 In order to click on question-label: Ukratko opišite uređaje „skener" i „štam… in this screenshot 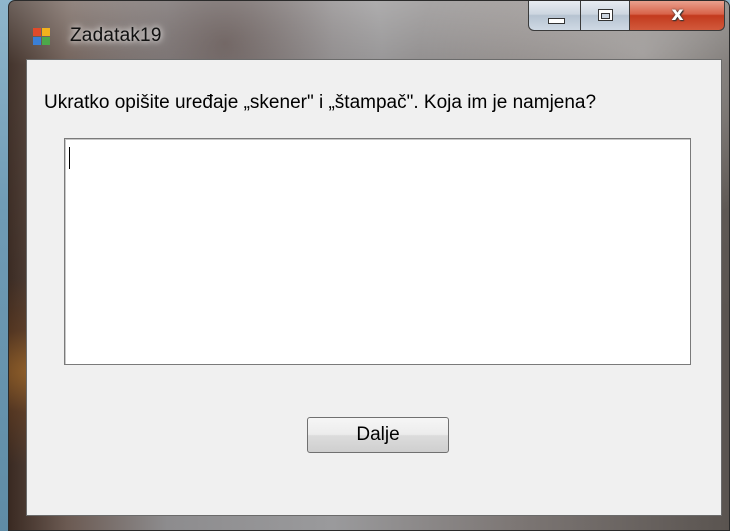, I will do `click(320, 102)`.